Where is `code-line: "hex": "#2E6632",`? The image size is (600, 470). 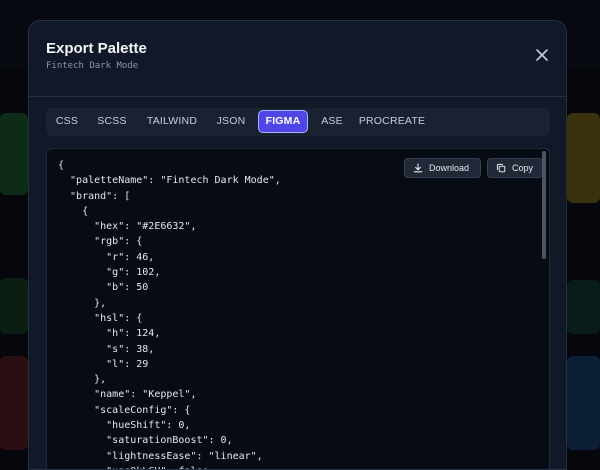
code-line: "hex": "#2E6632", is located at coordinates (127, 227).